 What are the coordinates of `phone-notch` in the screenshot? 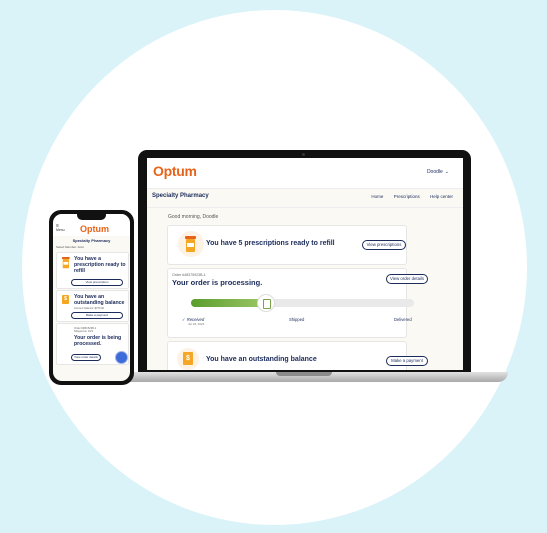 It's located at (91, 217).